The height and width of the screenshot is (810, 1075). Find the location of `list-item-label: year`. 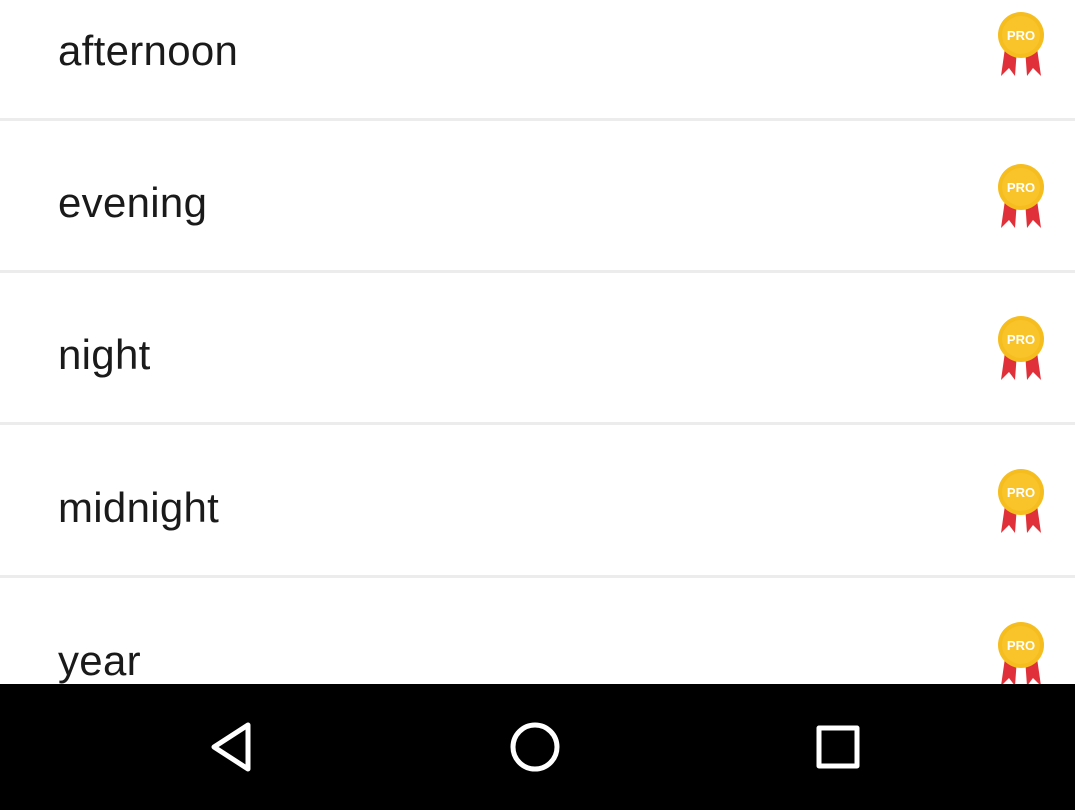

list-item-label: year is located at coordinates (99, 660).